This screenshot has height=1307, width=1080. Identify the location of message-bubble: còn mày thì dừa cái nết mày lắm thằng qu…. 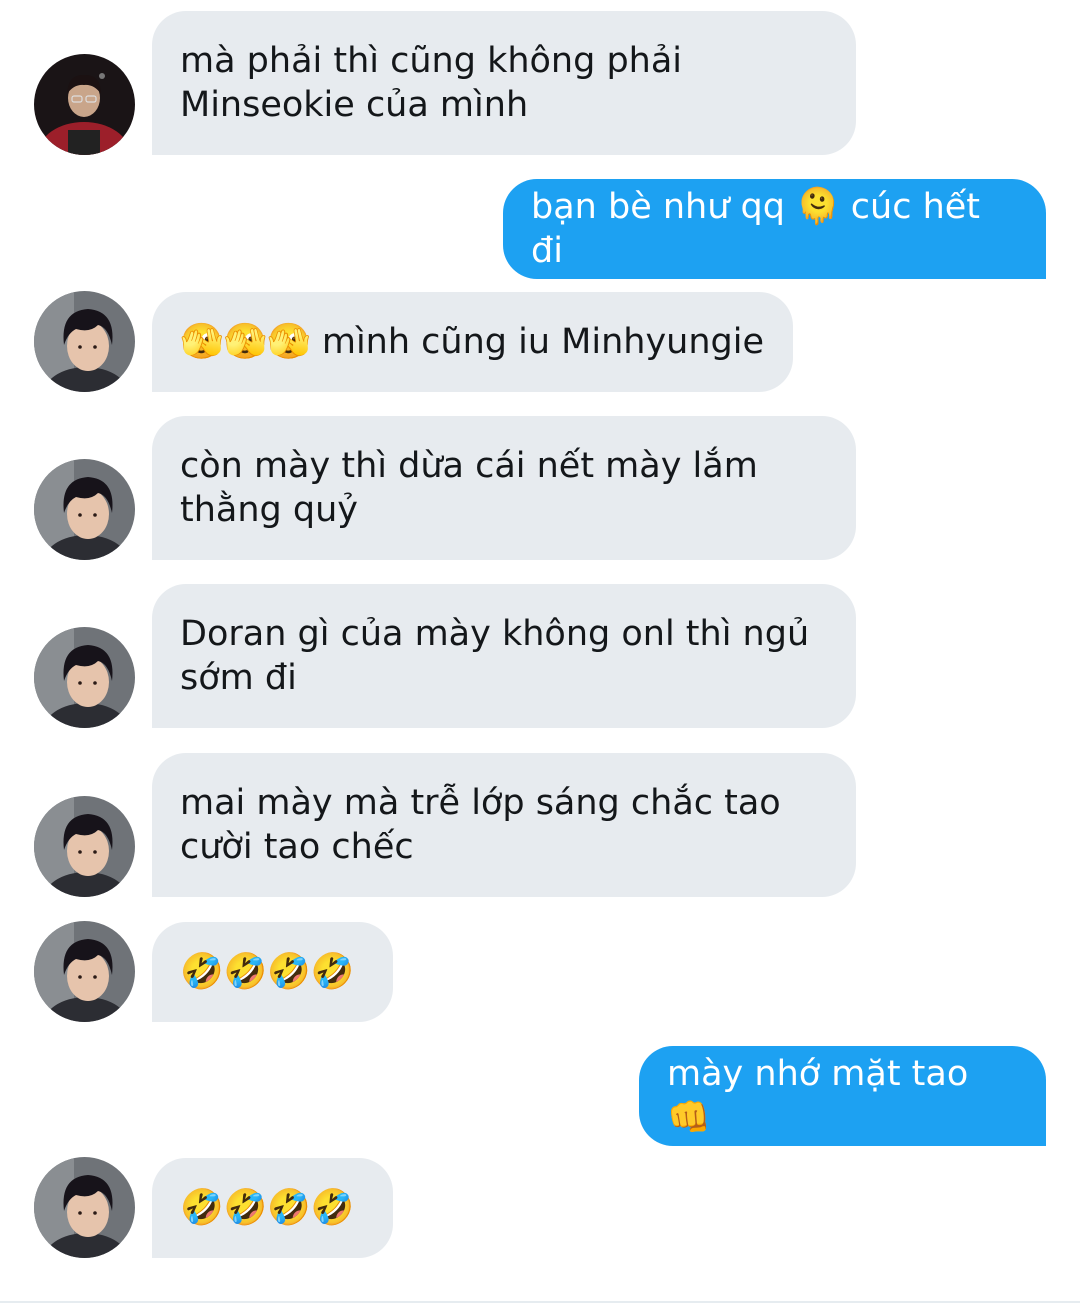
(504, 488).